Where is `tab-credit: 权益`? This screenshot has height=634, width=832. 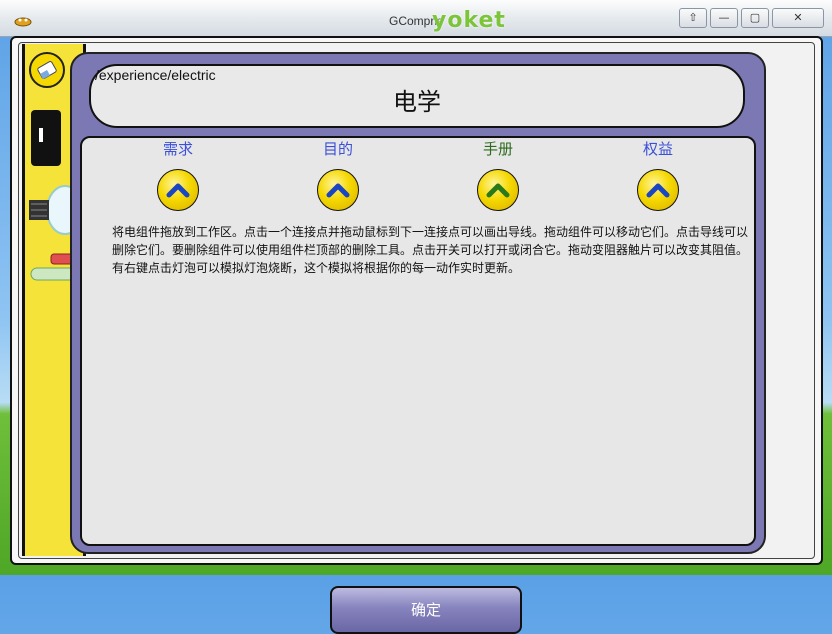 tab-credit: 权益 is located at coordinates (658, 174).